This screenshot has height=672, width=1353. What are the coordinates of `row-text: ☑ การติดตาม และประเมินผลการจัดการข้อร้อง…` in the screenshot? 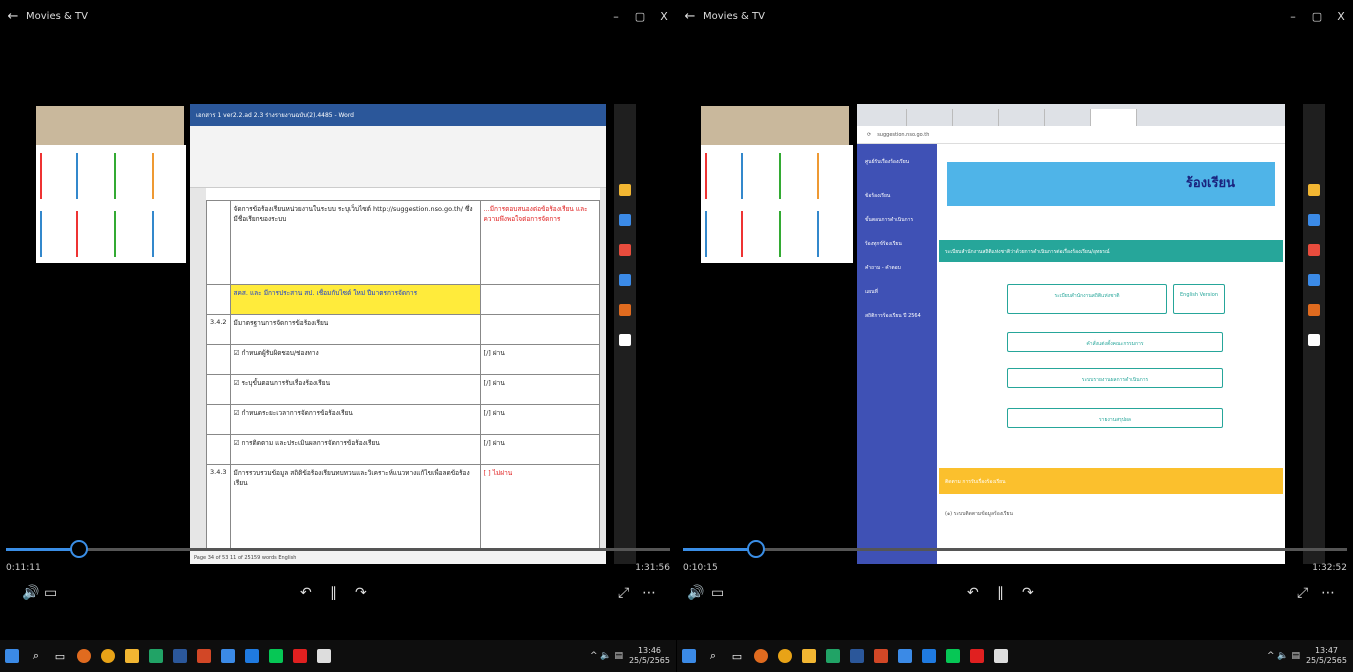 It's located at (355, 449).